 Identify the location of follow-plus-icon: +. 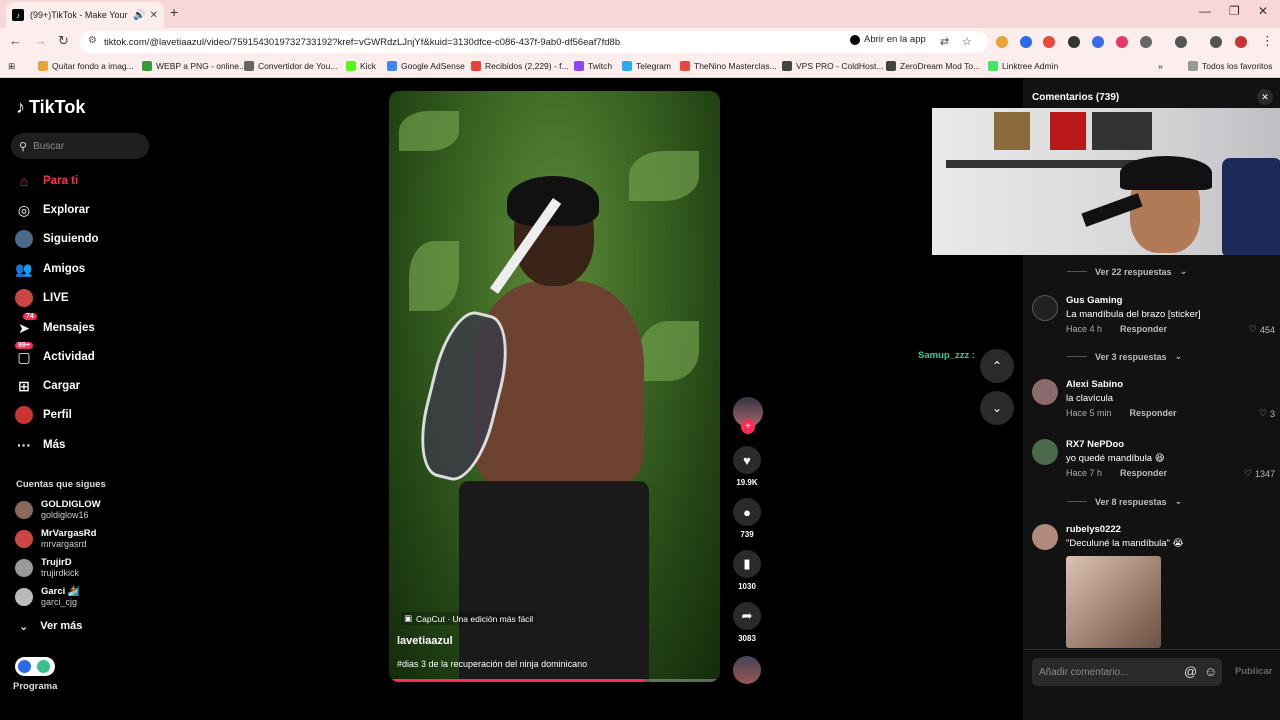
(748, 427).